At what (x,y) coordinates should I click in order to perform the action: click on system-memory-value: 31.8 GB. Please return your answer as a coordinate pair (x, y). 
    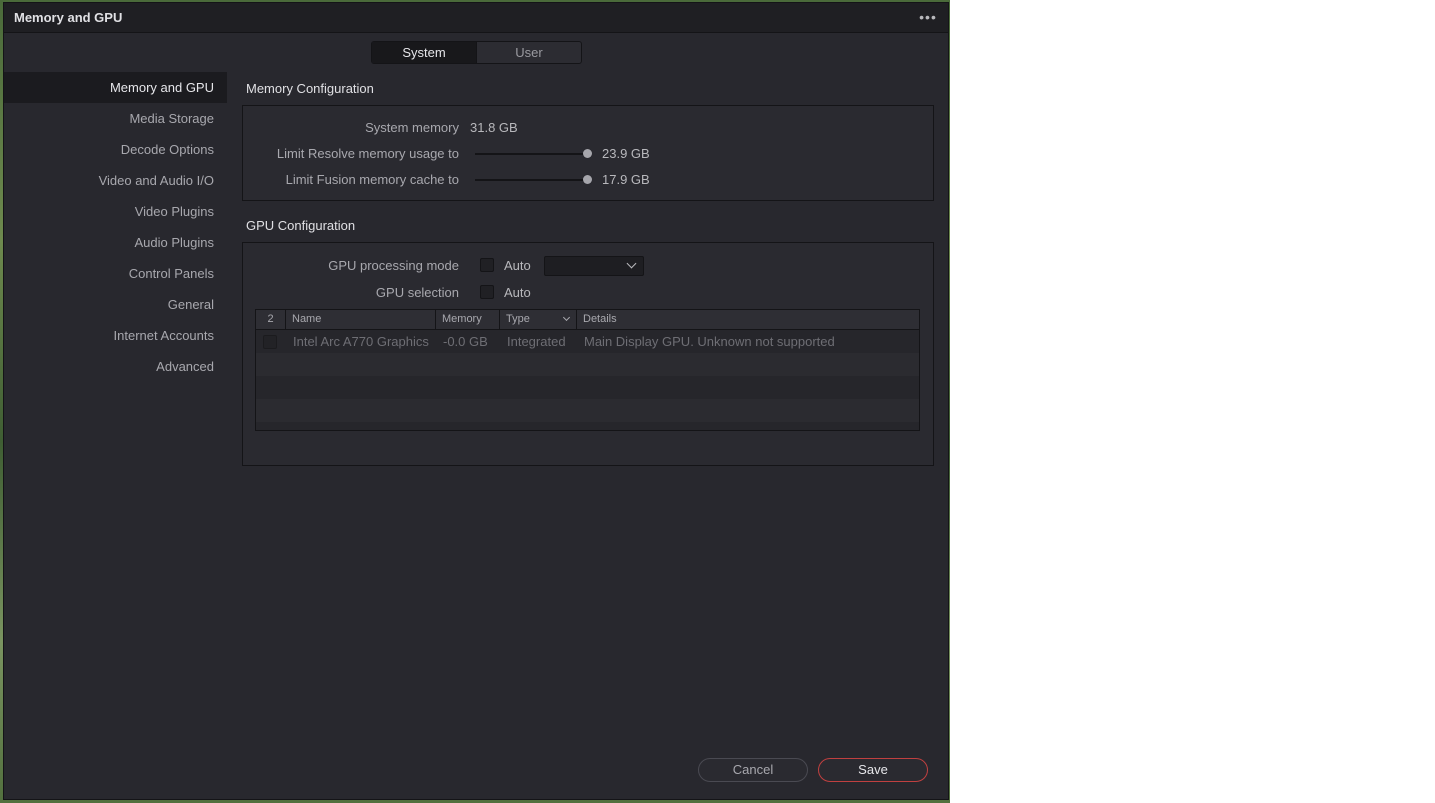
    Looking at the image, I should click on (494, 127).